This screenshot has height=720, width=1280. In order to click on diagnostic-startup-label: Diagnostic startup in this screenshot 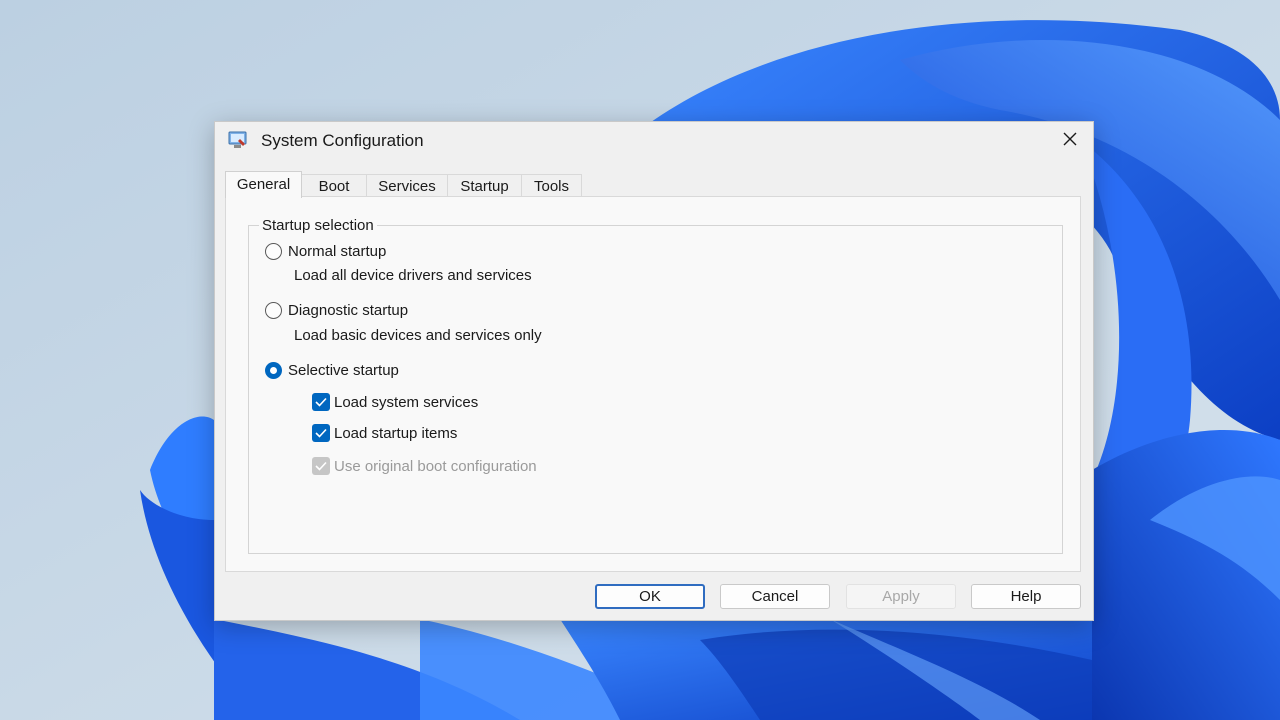, I will do `click(348, 310)`.